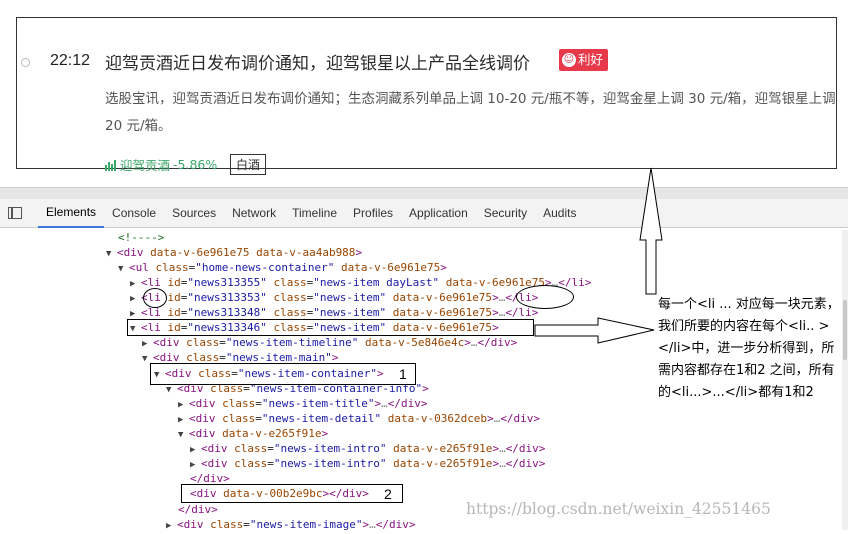 This screenshot has width=848, height=534. What do you see at coordinates (845, 380) in the screenshot?
I see `vertical-scrollbar` at bounding box center [845, 380].